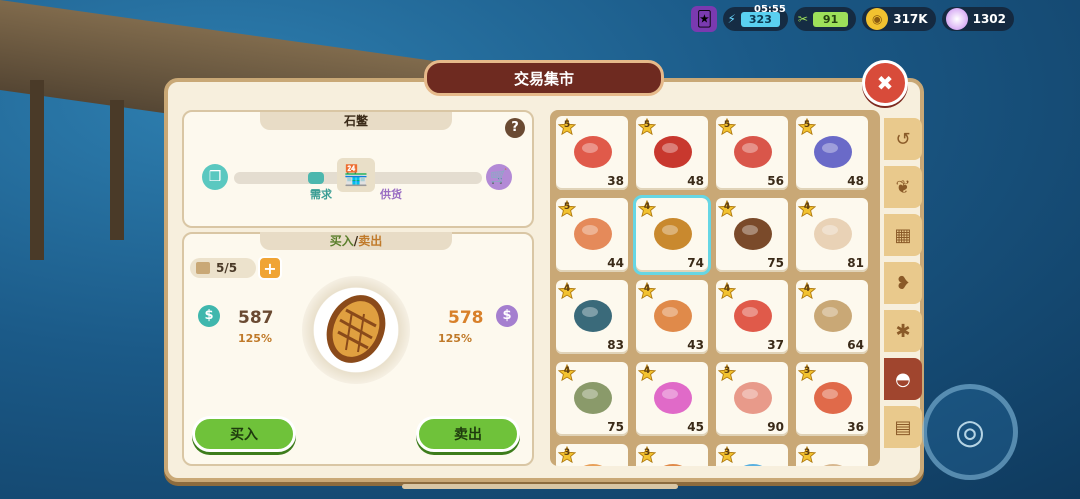  Describe the element at coordinates (752, 153) in the screenshot. I see `grid-item: 5 56` at that location.